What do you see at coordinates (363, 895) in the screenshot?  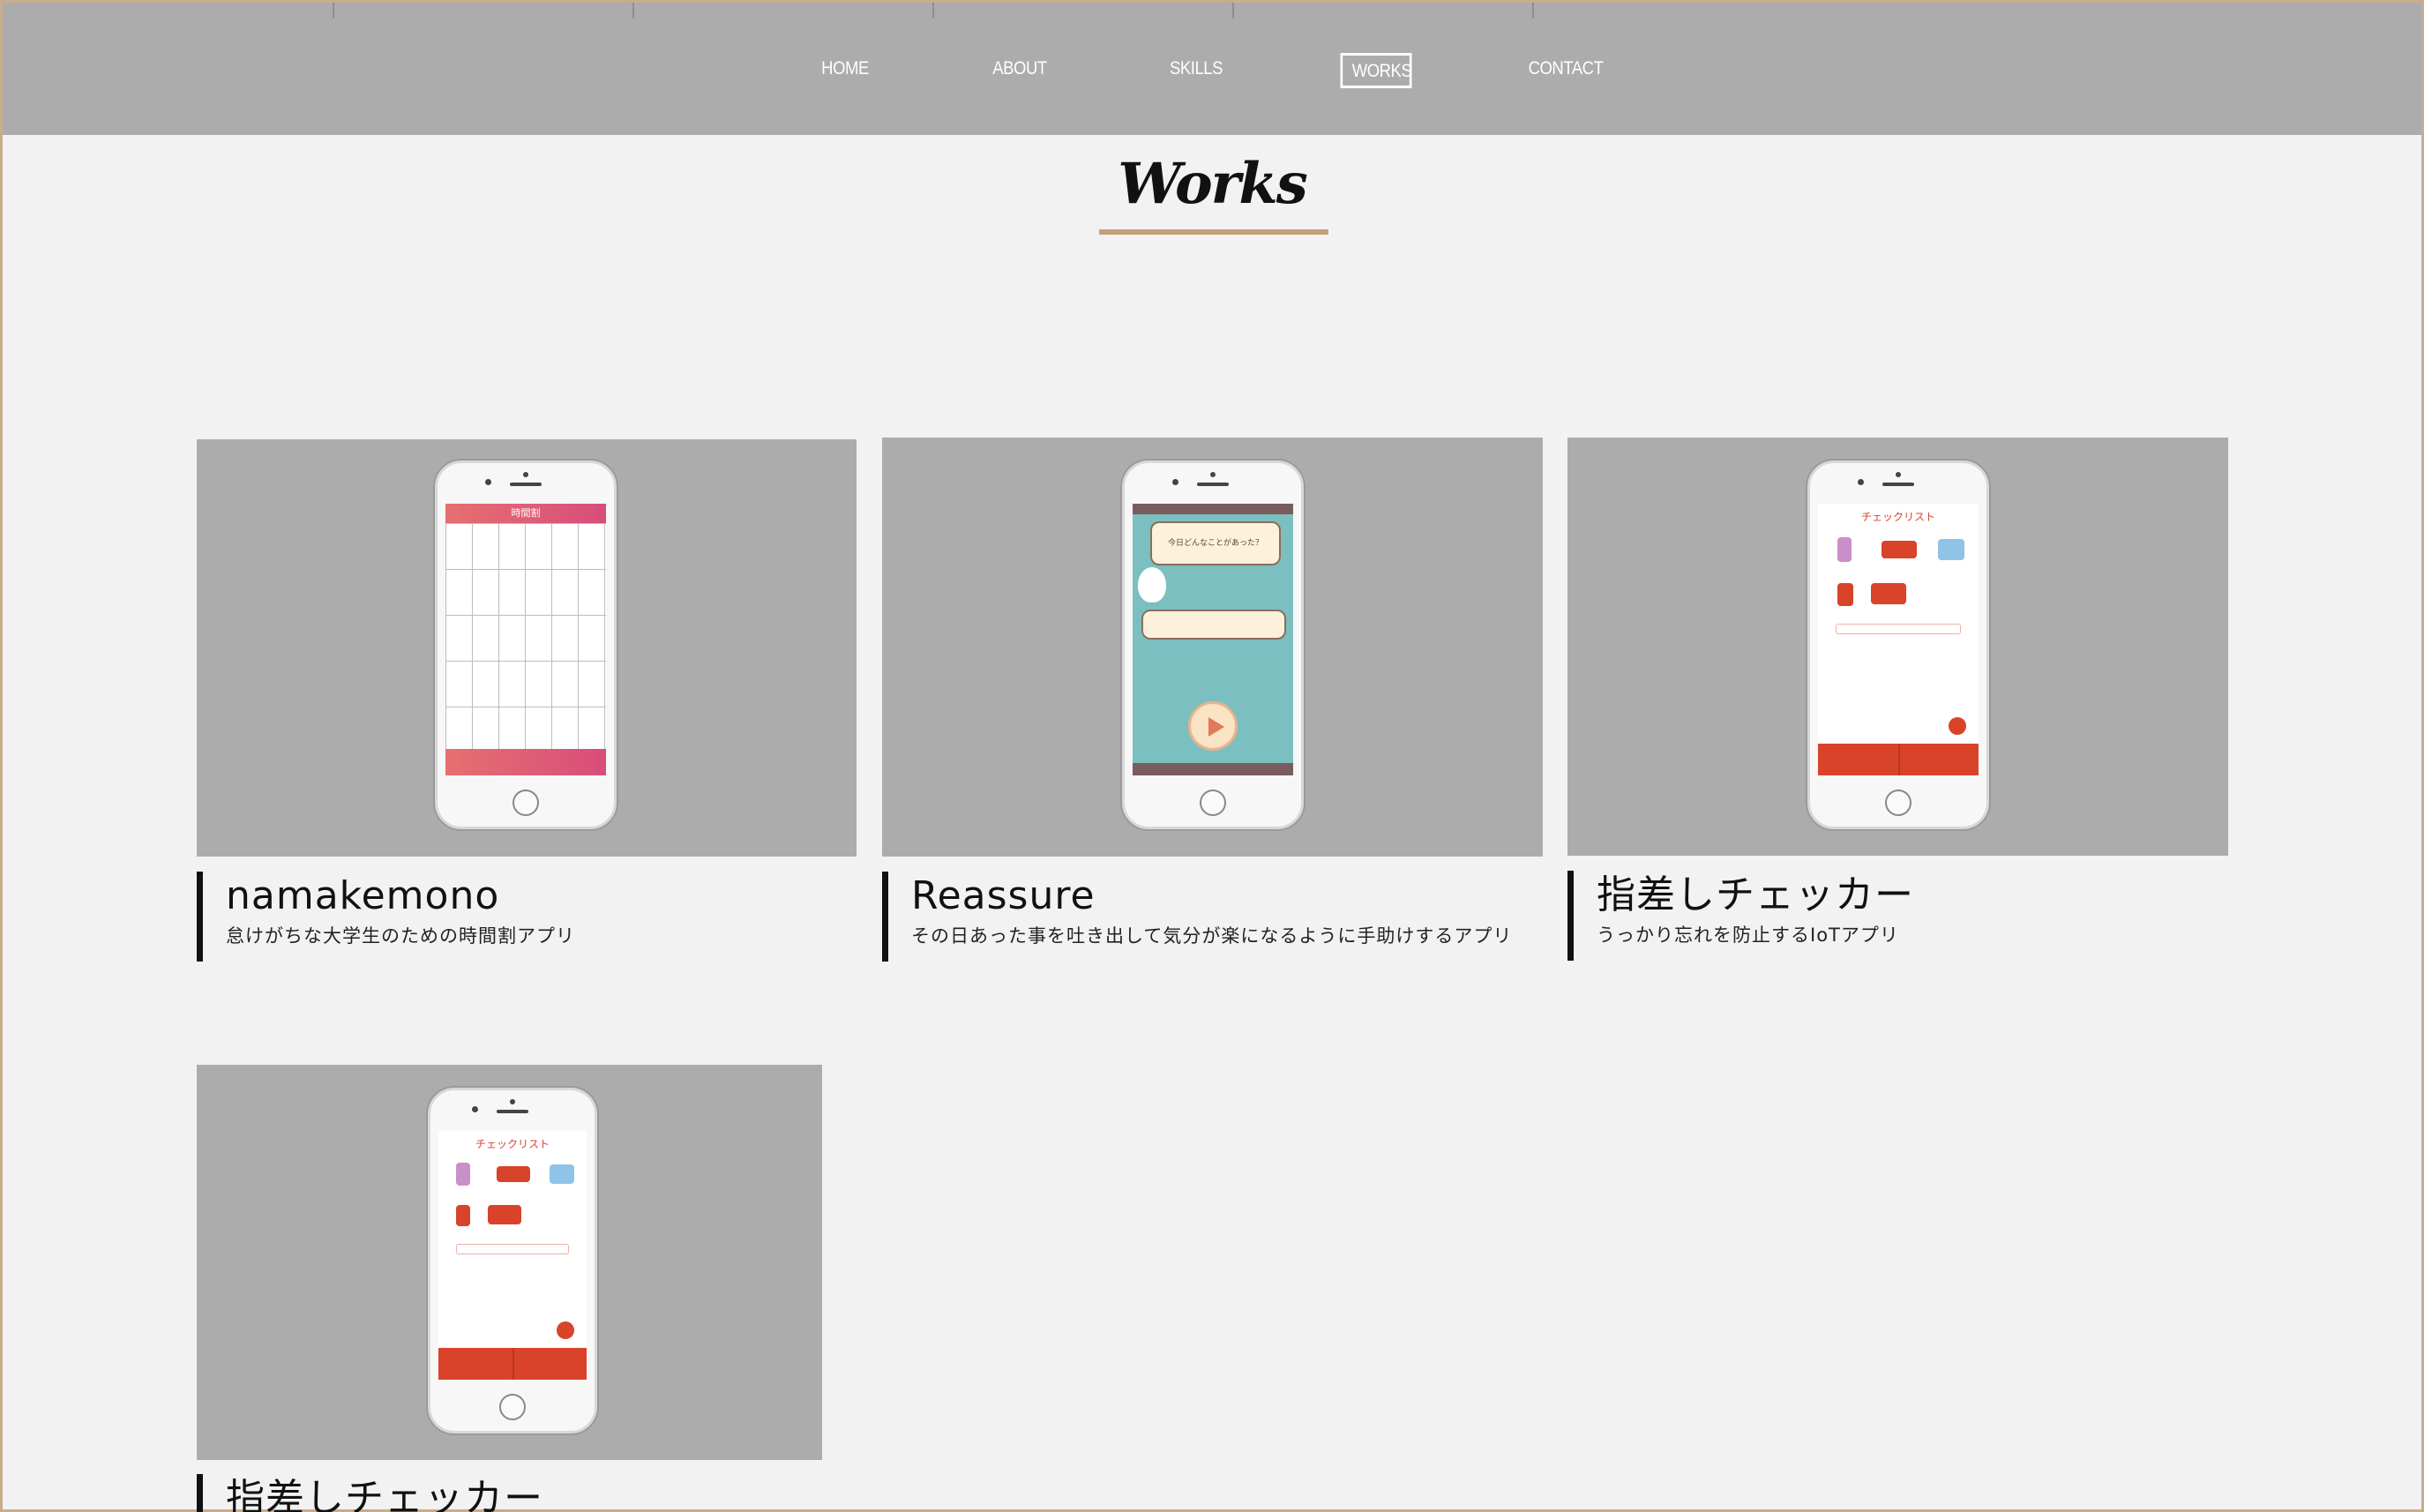 I see `work-title: namakemono` at bounding box center [363, 895].